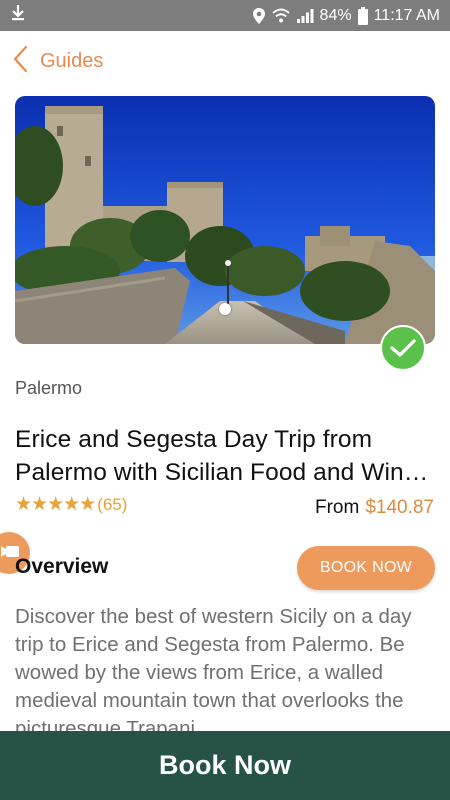  Describe the element at coordinates (194, 439) in the screenshot. I see `tour-title-line1: Erice and Segesta Day Trip from` at that location.